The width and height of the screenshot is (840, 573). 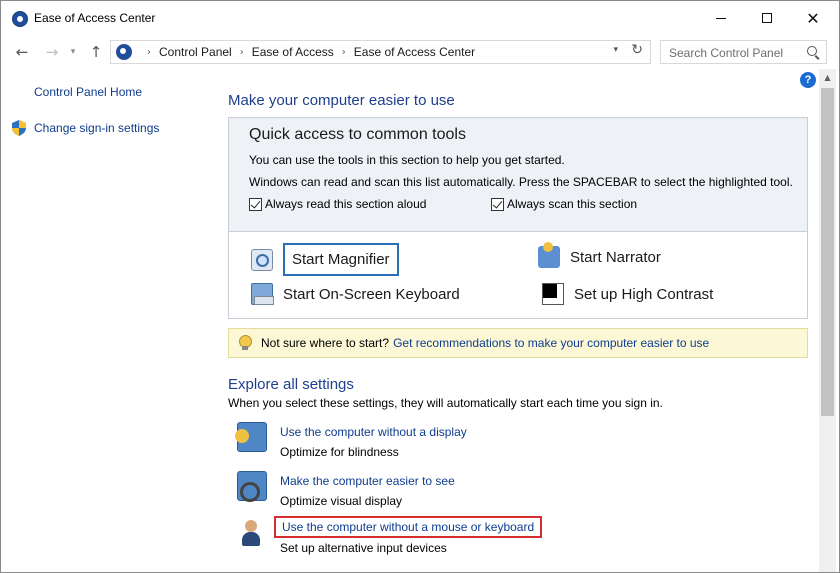 What do you see at coordinates (252, 486) in the screenshot?
I see `magnifier-display-icon` at bounding box center [252, 486].